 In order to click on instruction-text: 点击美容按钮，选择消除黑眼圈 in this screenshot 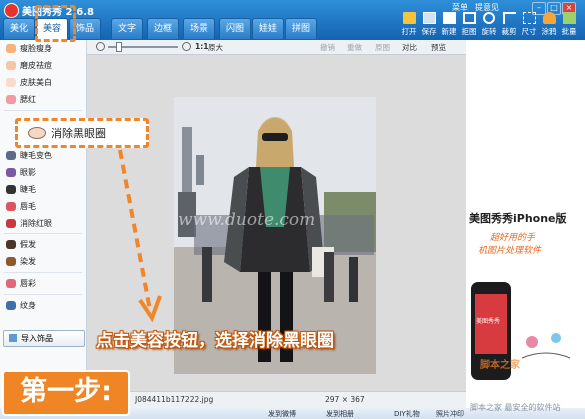, I will do `click(215, 341)`.